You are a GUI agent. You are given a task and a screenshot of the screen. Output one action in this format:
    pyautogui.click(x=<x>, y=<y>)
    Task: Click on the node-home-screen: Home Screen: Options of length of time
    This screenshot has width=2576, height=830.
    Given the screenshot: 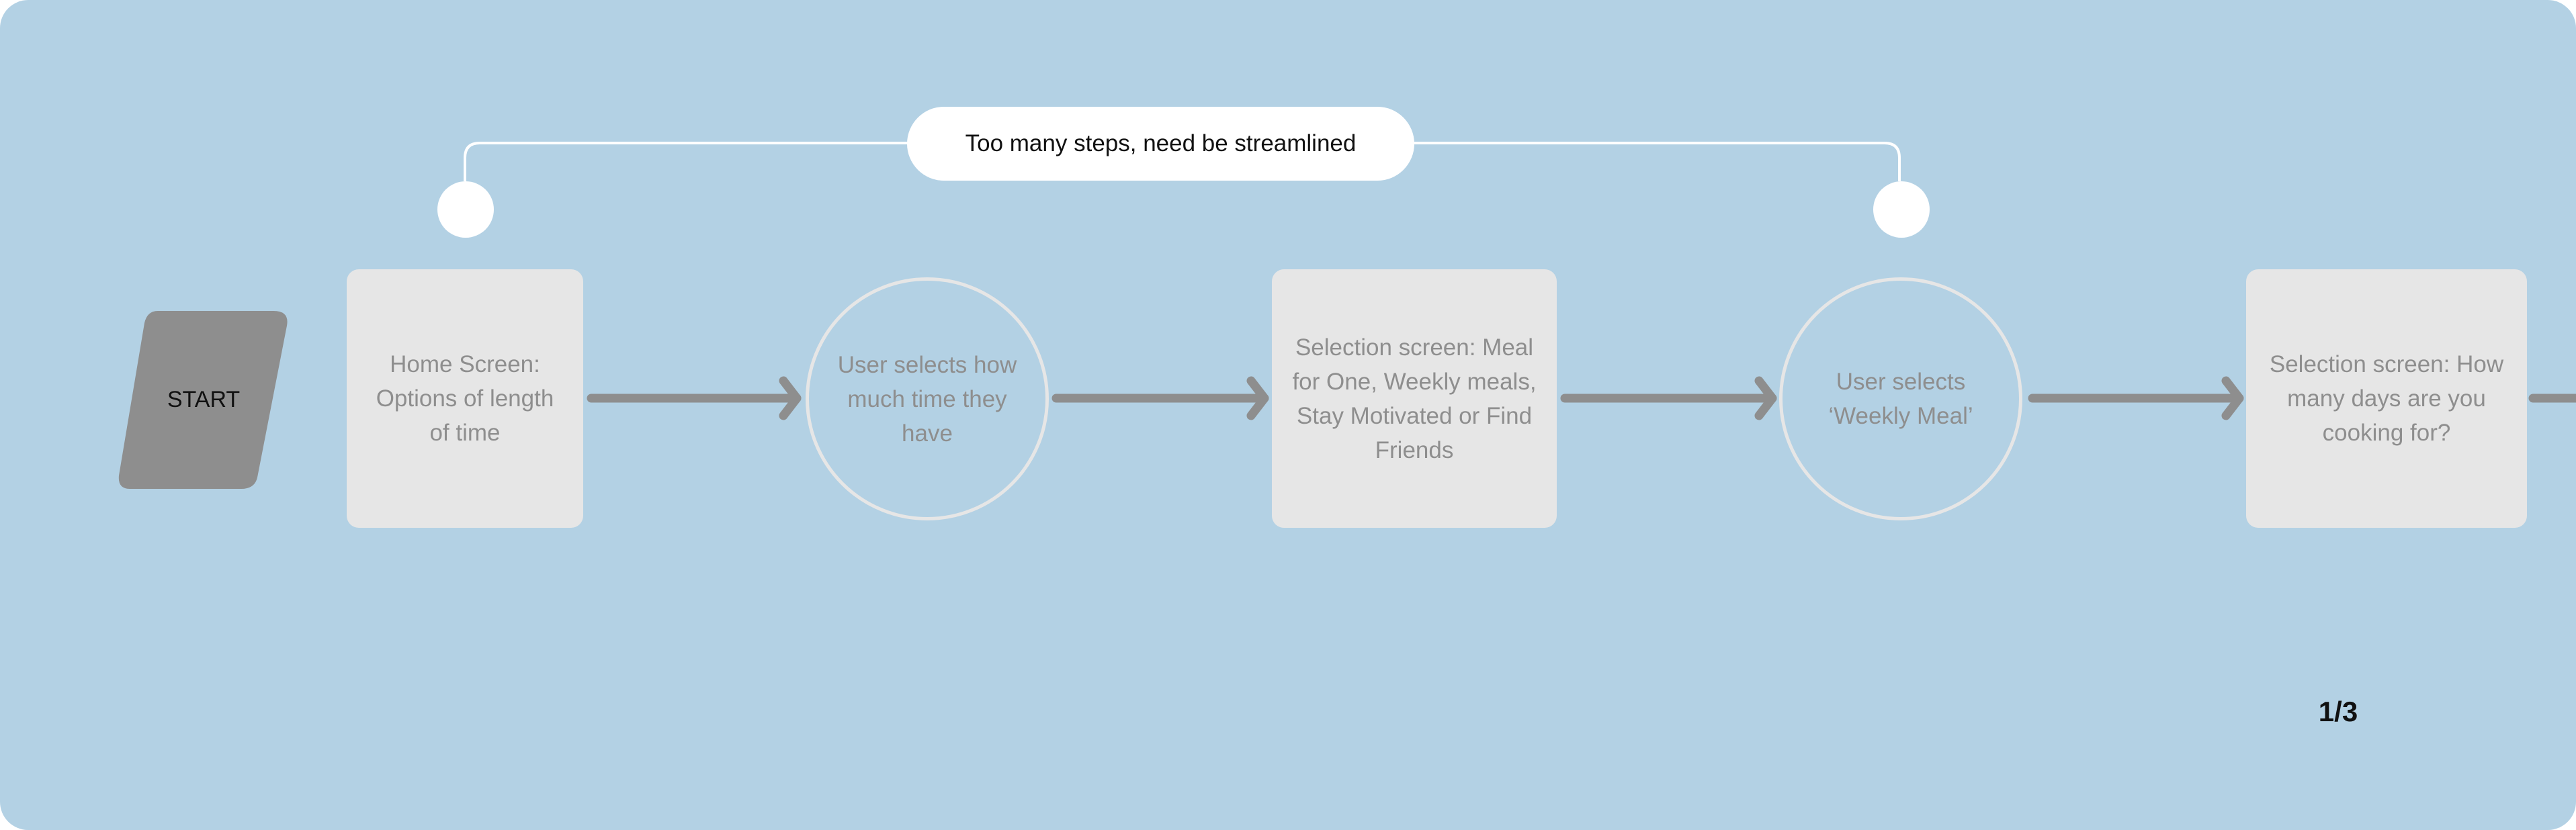 What is the action you would take?
    pyautogui.click(x=465, y=398)
    